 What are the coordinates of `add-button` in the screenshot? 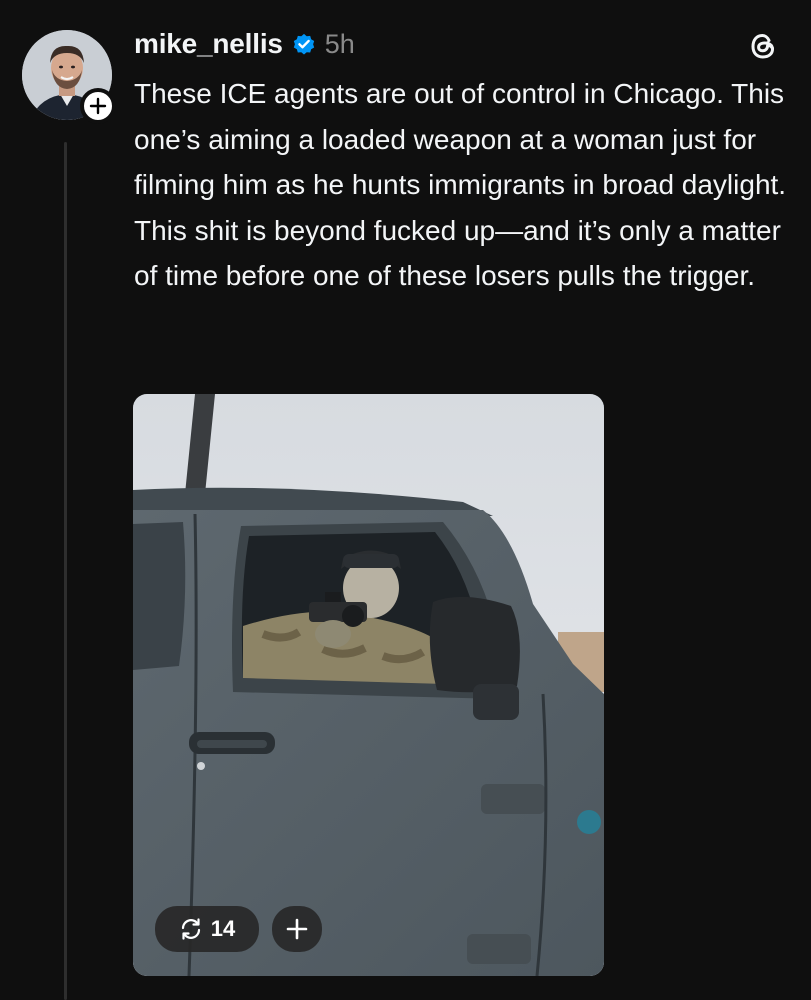 It's located at (297, 929).